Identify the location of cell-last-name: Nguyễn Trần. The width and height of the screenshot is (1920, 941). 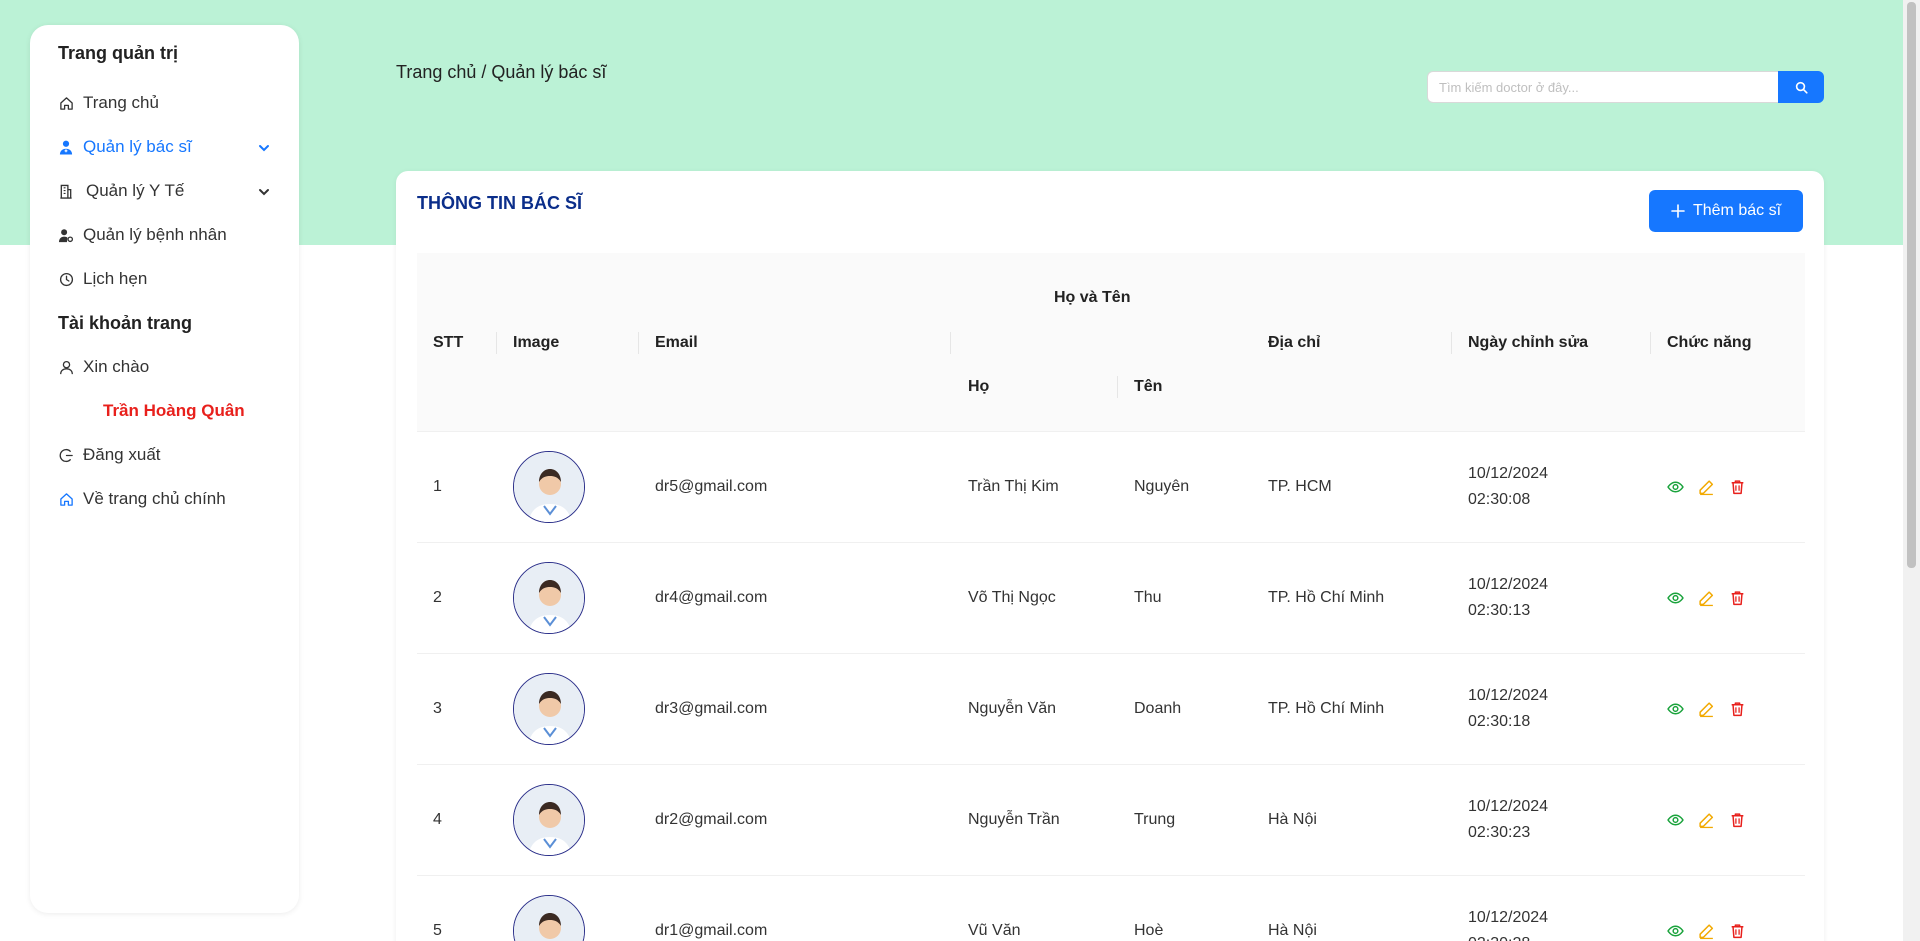
(1014, 819).